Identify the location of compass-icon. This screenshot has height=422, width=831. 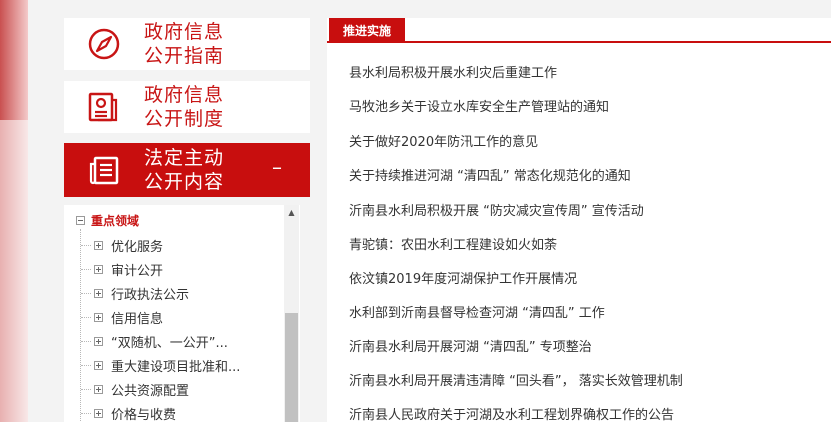
(104, 44).